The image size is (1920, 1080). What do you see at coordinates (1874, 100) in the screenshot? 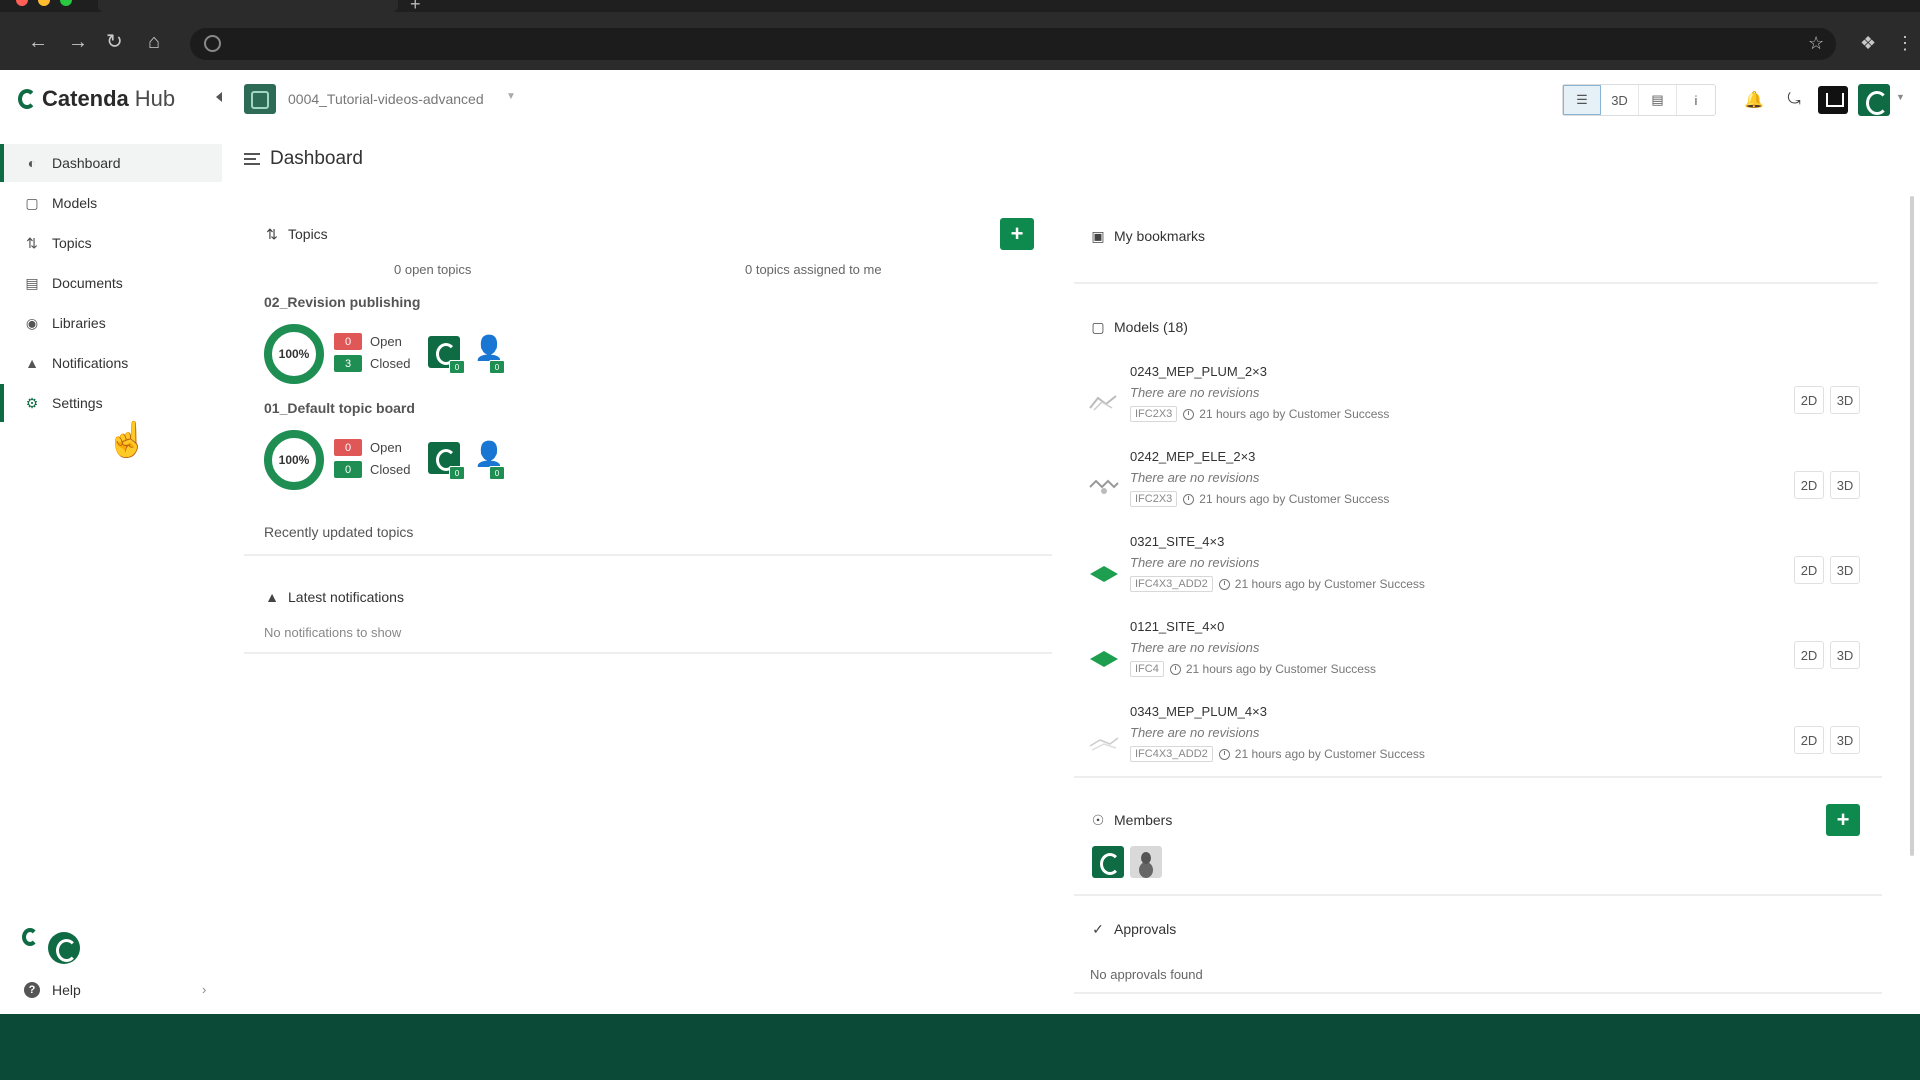
I see `user-avatar` at bounding box center [1874, 100].